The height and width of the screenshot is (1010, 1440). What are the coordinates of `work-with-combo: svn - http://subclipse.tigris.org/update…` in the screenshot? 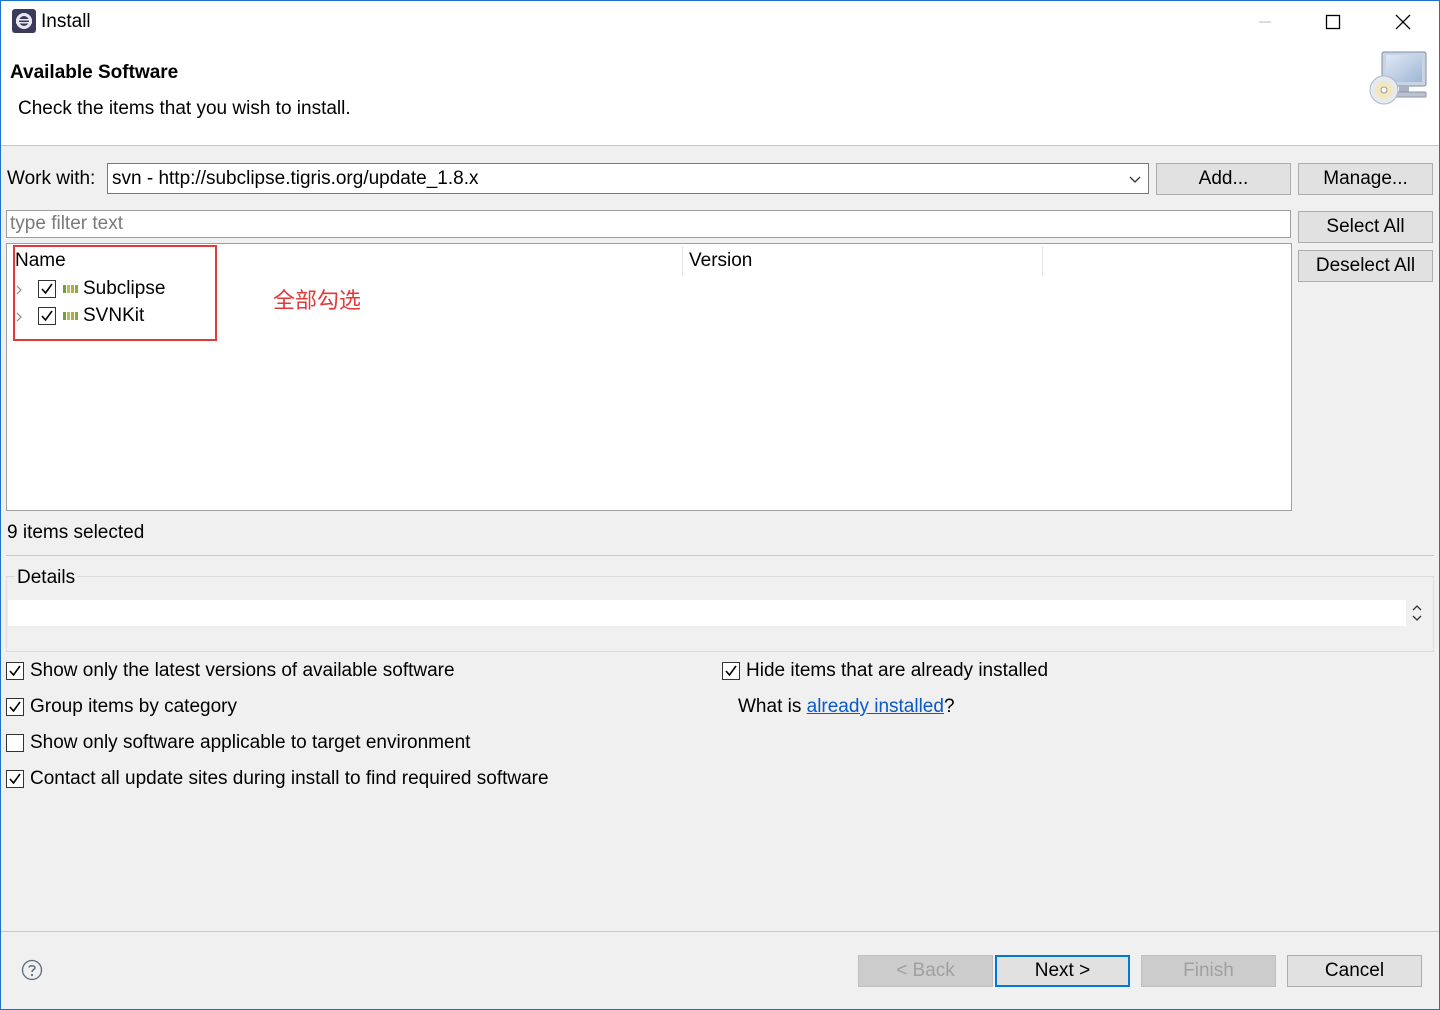 It's located at (628, 178).